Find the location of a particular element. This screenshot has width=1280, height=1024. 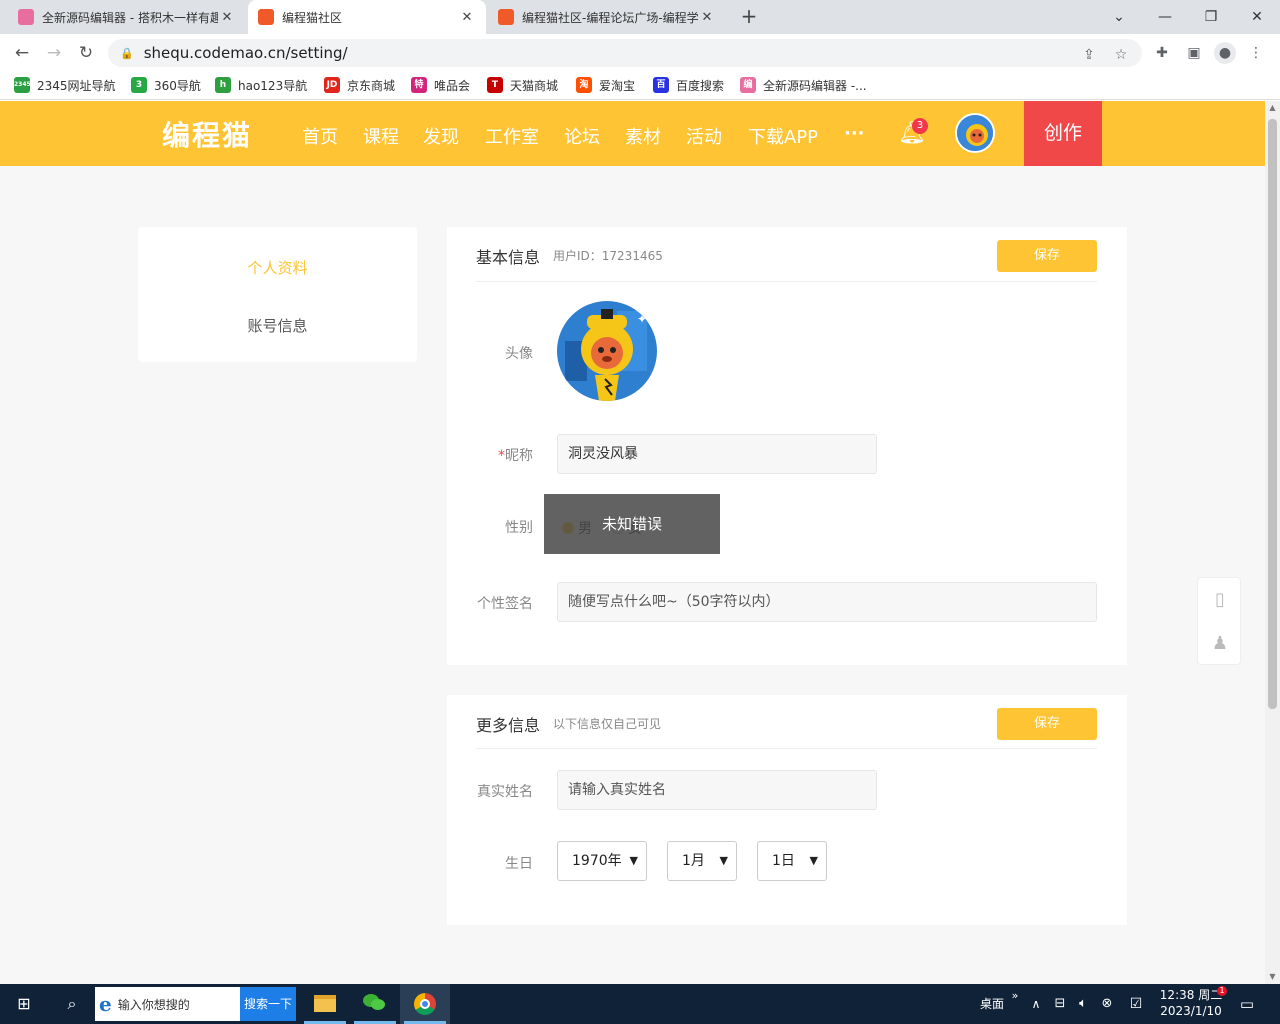

bookmark-favicon-icon: T is located at coordinates (495, 85).